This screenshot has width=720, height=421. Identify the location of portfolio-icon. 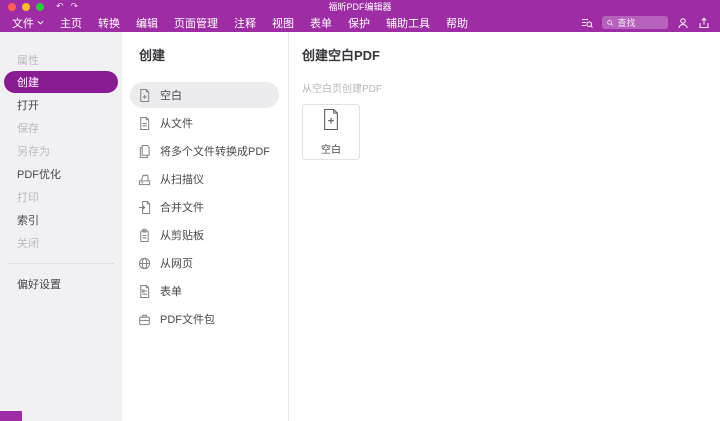
(144, 319).